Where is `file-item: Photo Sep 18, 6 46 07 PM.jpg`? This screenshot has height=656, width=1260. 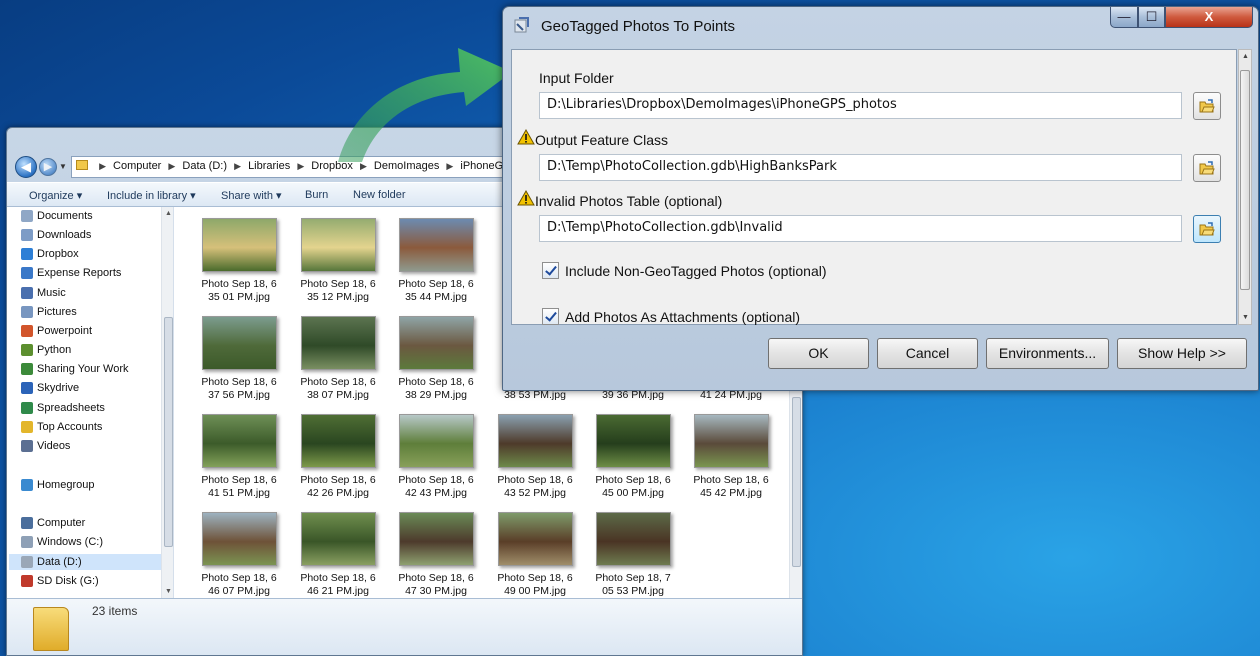 file-item: Photo Sep 18, 6 46 07 PM.jpg is located at coordinates (239, 555).